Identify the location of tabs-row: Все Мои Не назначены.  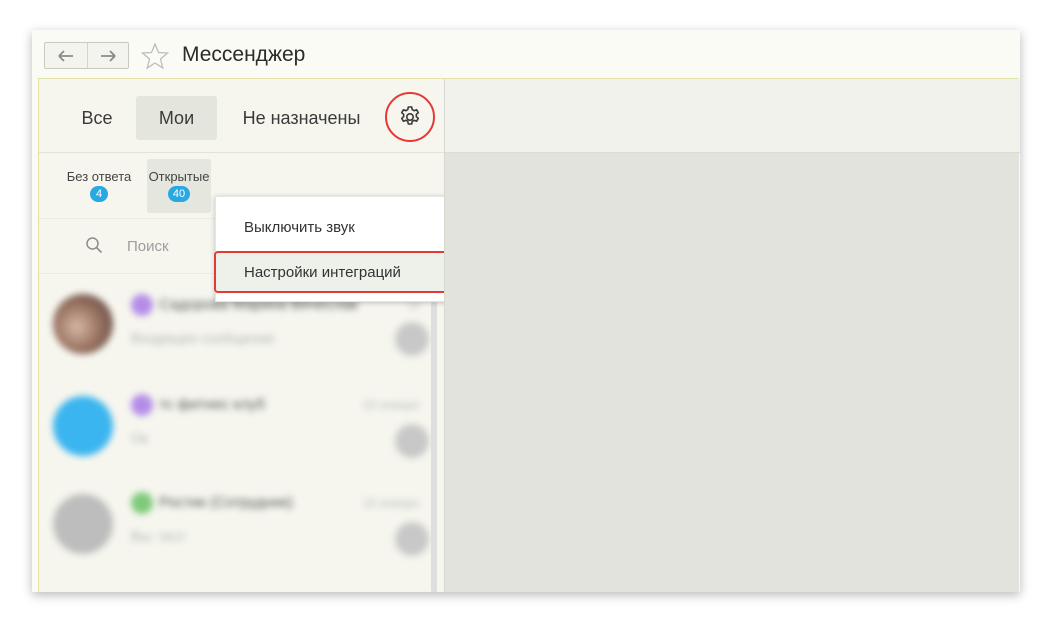
(241, 116).